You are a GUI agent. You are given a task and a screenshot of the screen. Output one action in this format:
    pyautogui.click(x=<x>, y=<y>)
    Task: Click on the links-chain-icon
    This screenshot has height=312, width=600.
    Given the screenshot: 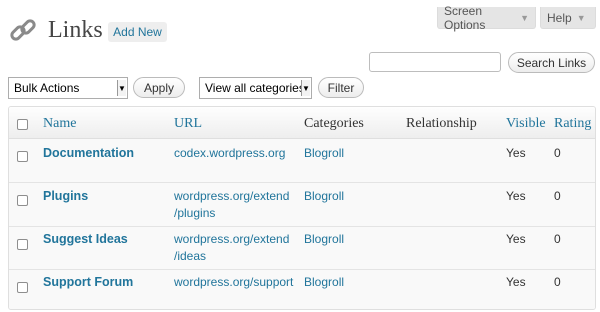 What is the action you would take?
    pyautogui.click(x=23, y=30)
    